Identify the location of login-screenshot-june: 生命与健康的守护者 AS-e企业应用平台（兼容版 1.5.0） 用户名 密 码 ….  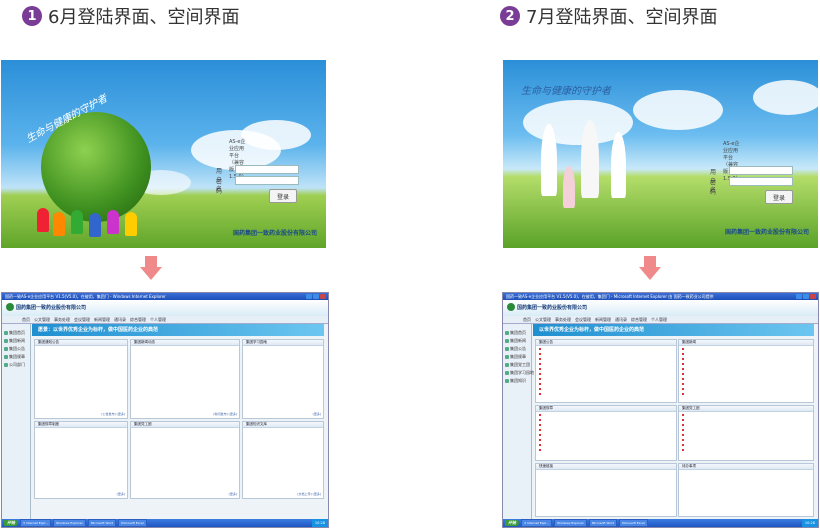
(163, 154).